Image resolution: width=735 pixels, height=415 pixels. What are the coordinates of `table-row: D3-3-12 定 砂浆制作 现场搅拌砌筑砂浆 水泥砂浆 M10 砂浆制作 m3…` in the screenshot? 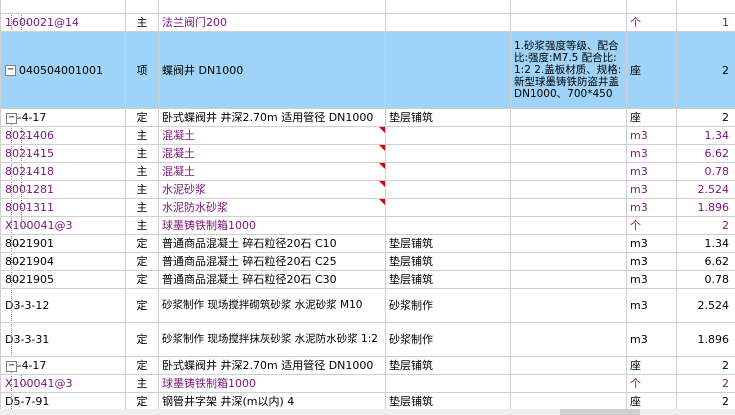 It's located at (367, 305).